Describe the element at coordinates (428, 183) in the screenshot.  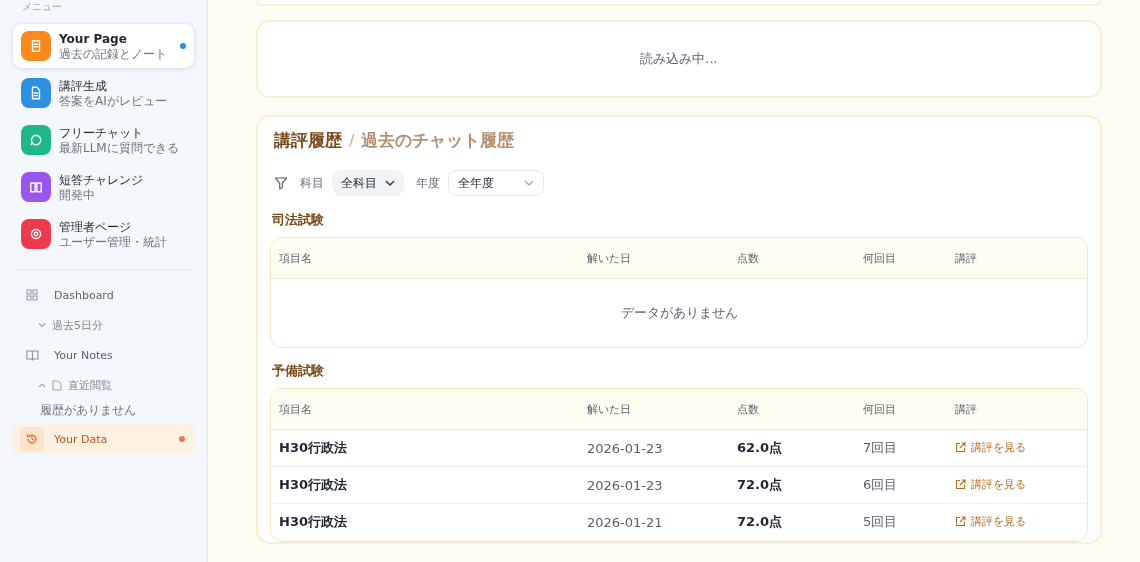
I see `filter-label: 年度` at that location.